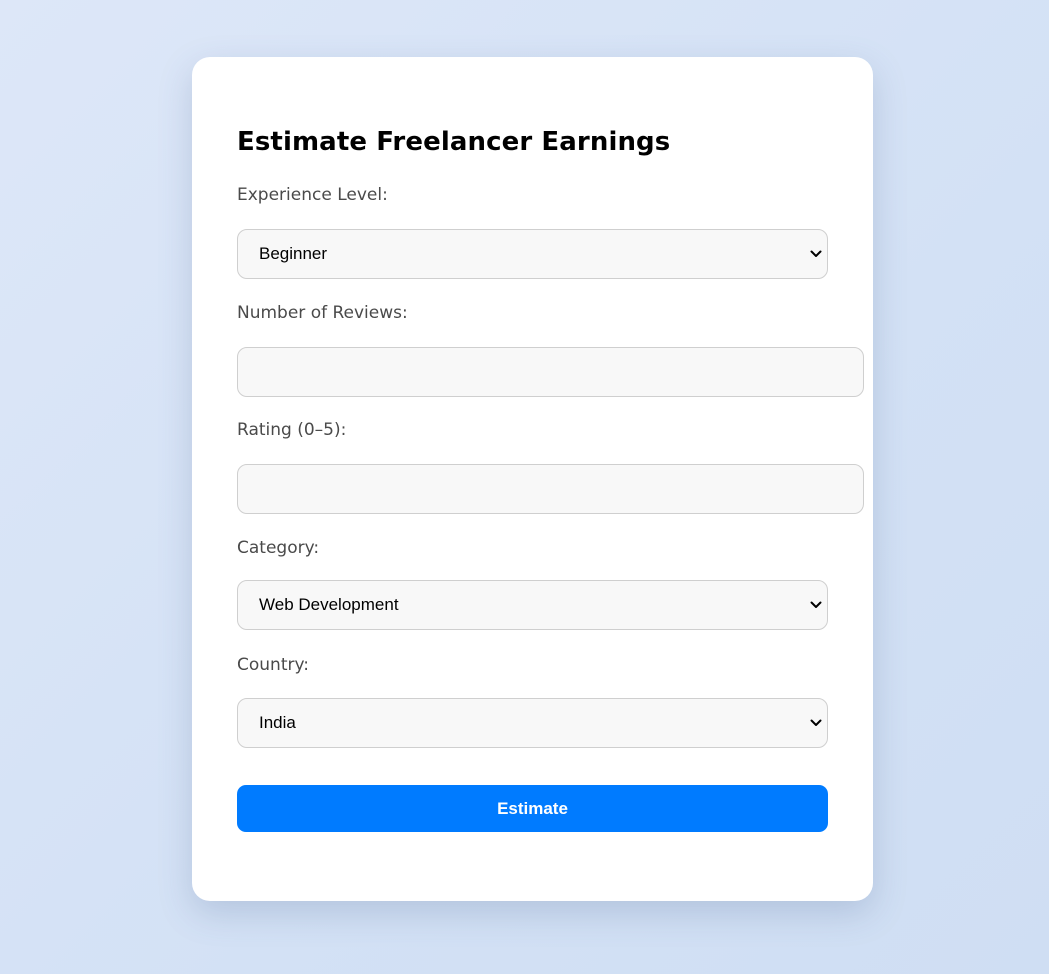  Describe the element at coordinates (312, 195) in the screenshot. I see `experience-level-label: Experience Level:` at that location.